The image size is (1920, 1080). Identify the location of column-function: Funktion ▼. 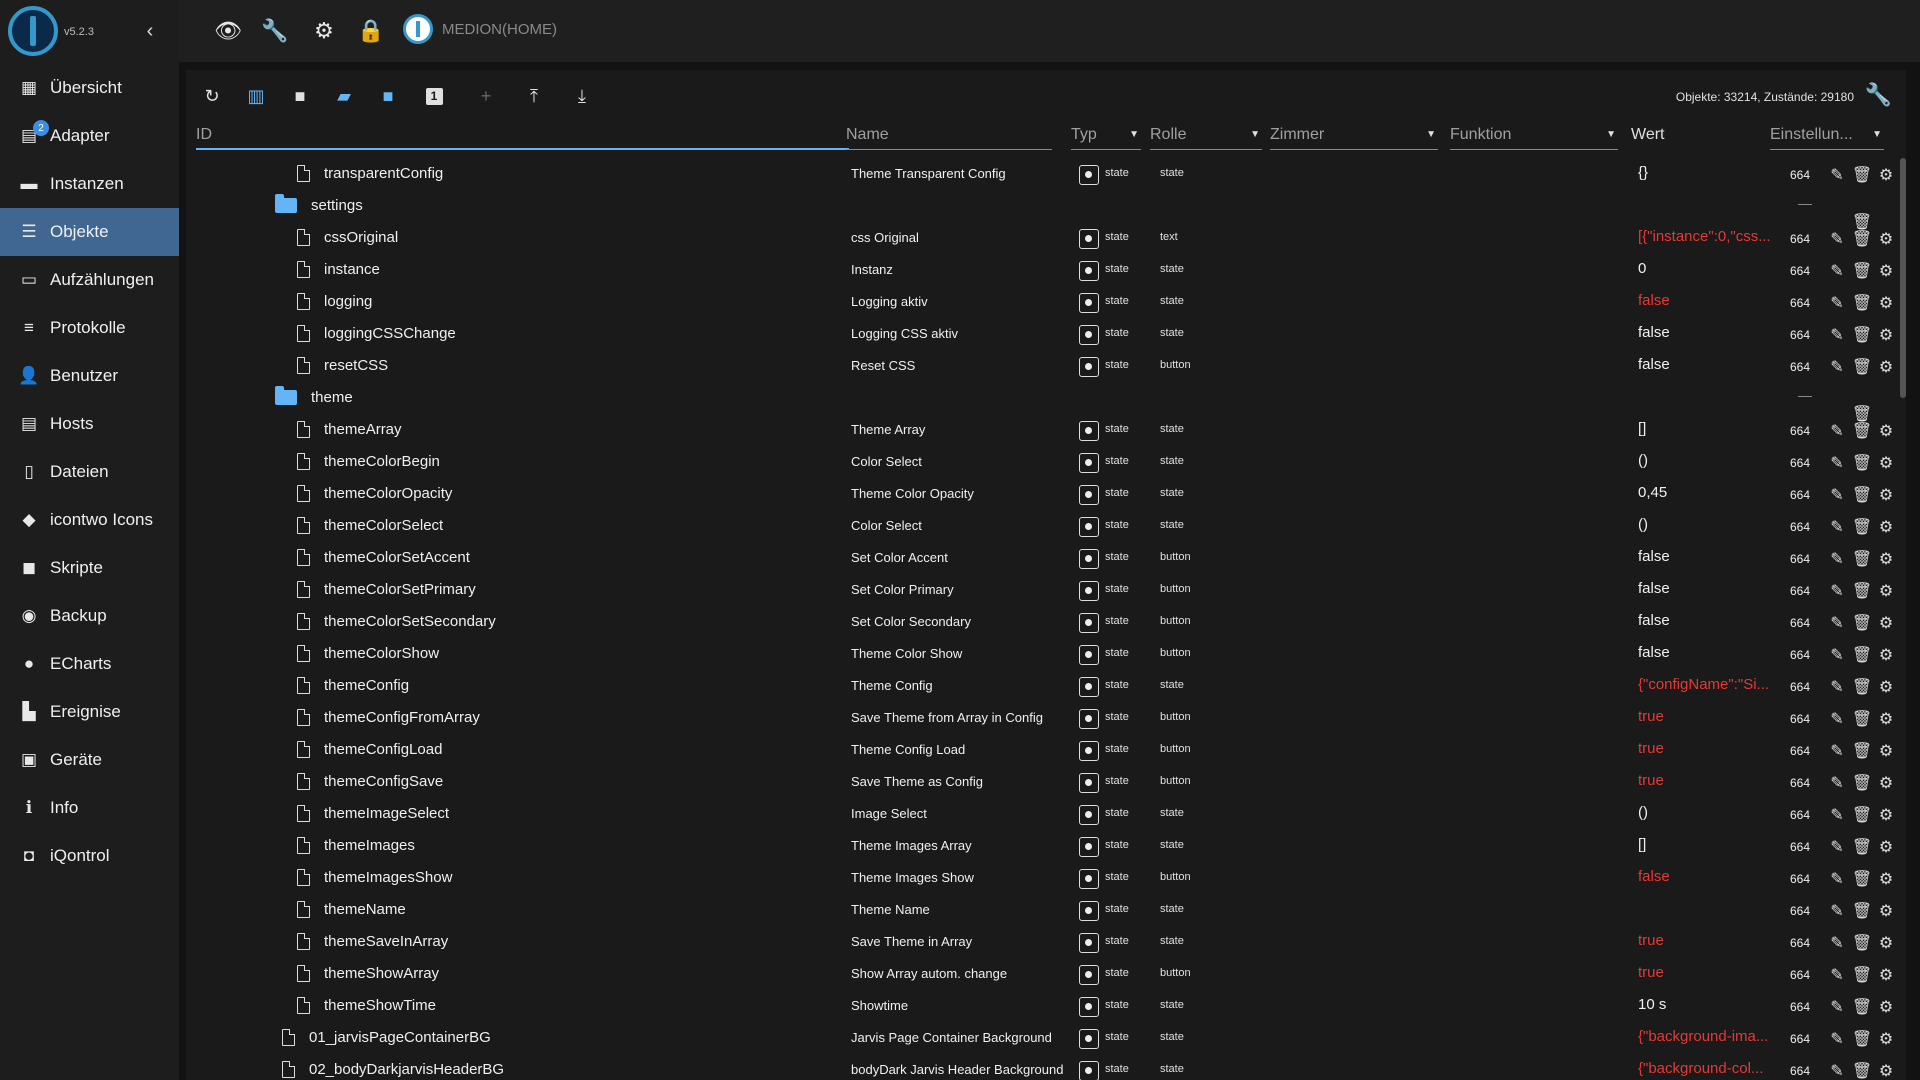
(1534, 137).